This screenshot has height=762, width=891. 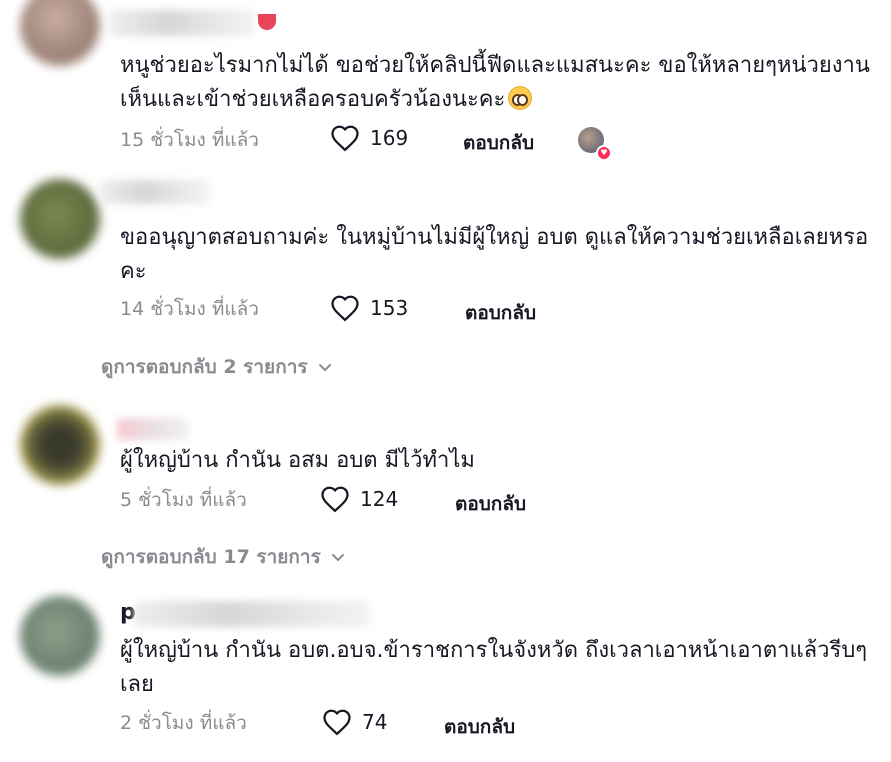 I want to click on comment-timestamp: 2 ชั่วโมง ที่แล้ว, so click(x=183, y=723).